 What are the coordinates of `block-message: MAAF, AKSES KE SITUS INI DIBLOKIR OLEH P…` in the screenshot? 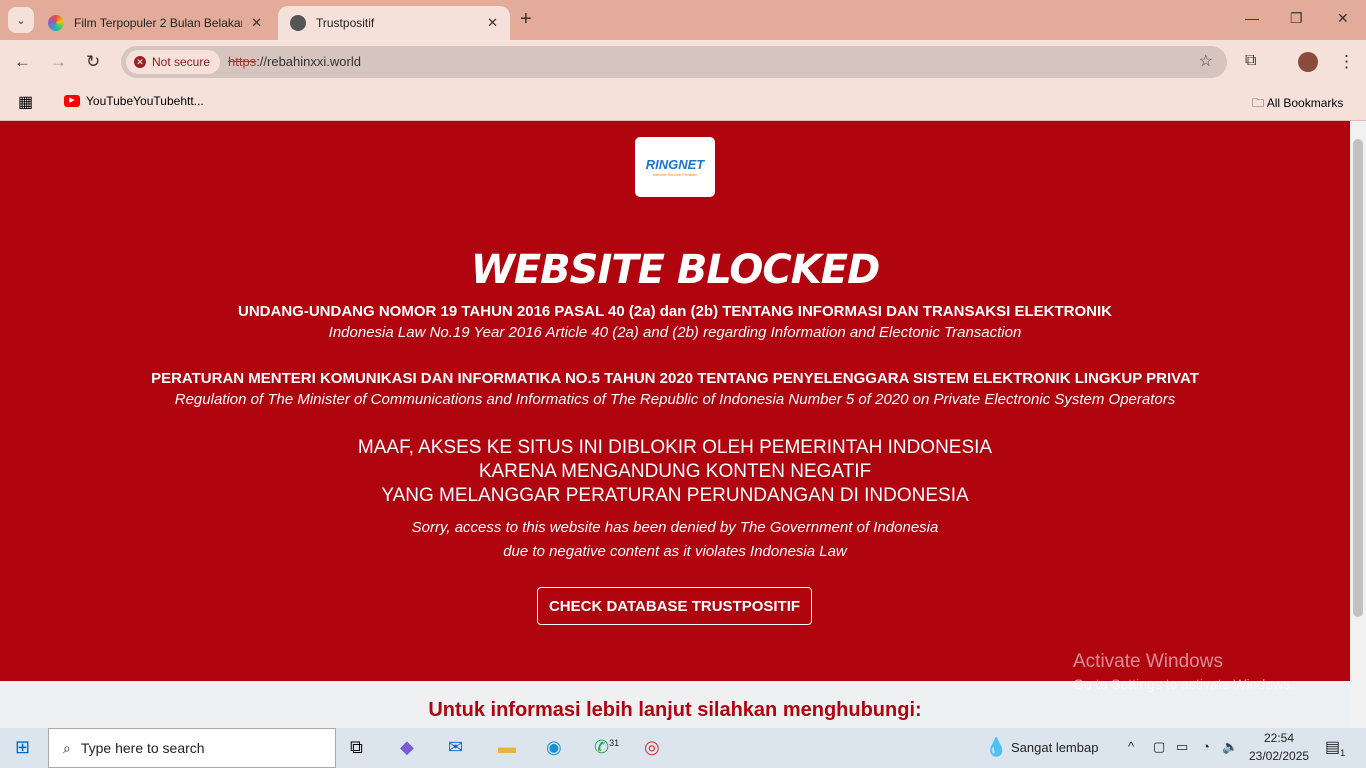 It's located at (675, 447).